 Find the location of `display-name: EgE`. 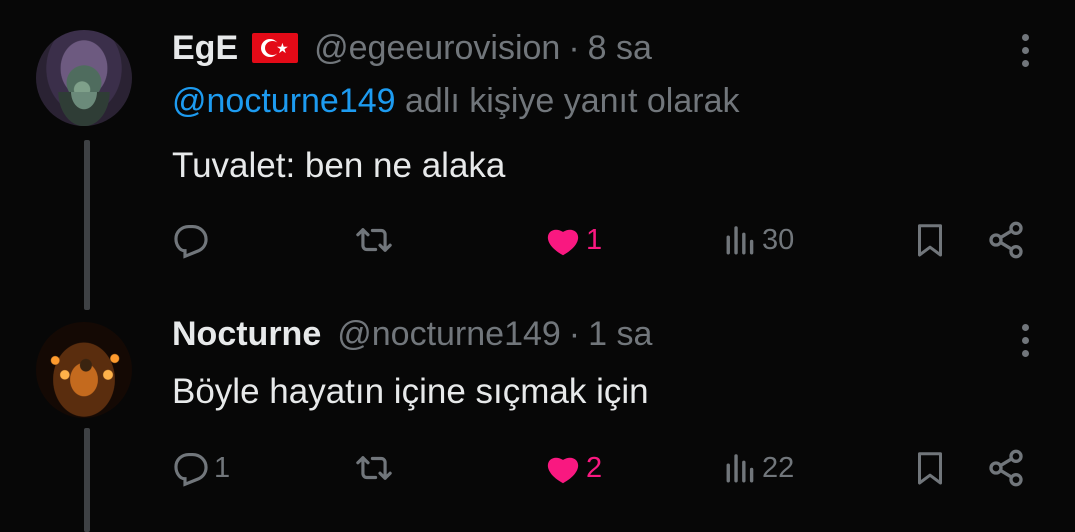

display-name: EgE is located at coordinates (205, 48).